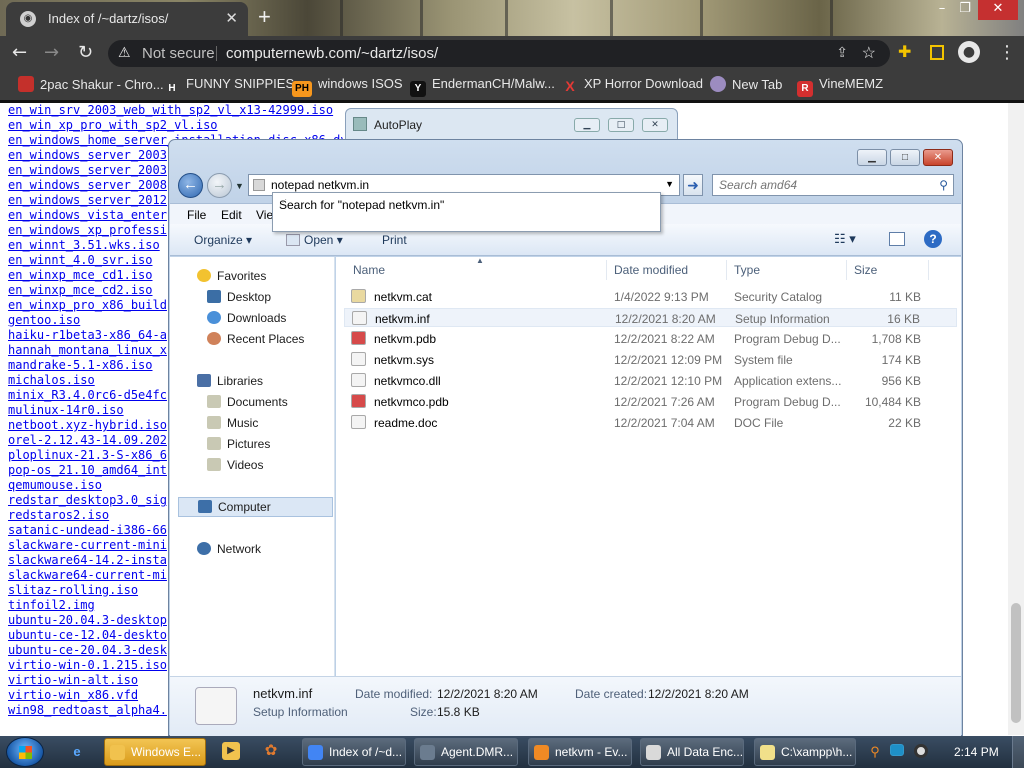  I want to click on iso-link: en_windows_vista_enter, so click(87, 215).